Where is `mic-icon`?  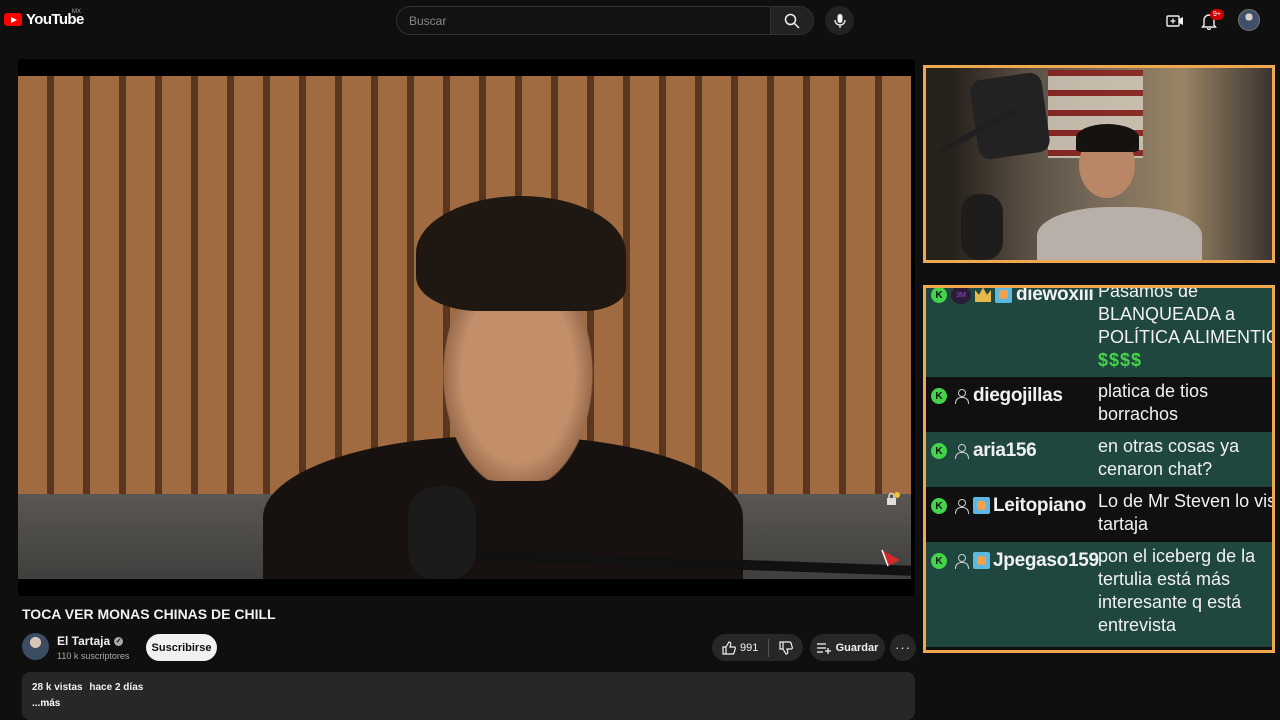 mic-icon is located at coordinates (839, 20).